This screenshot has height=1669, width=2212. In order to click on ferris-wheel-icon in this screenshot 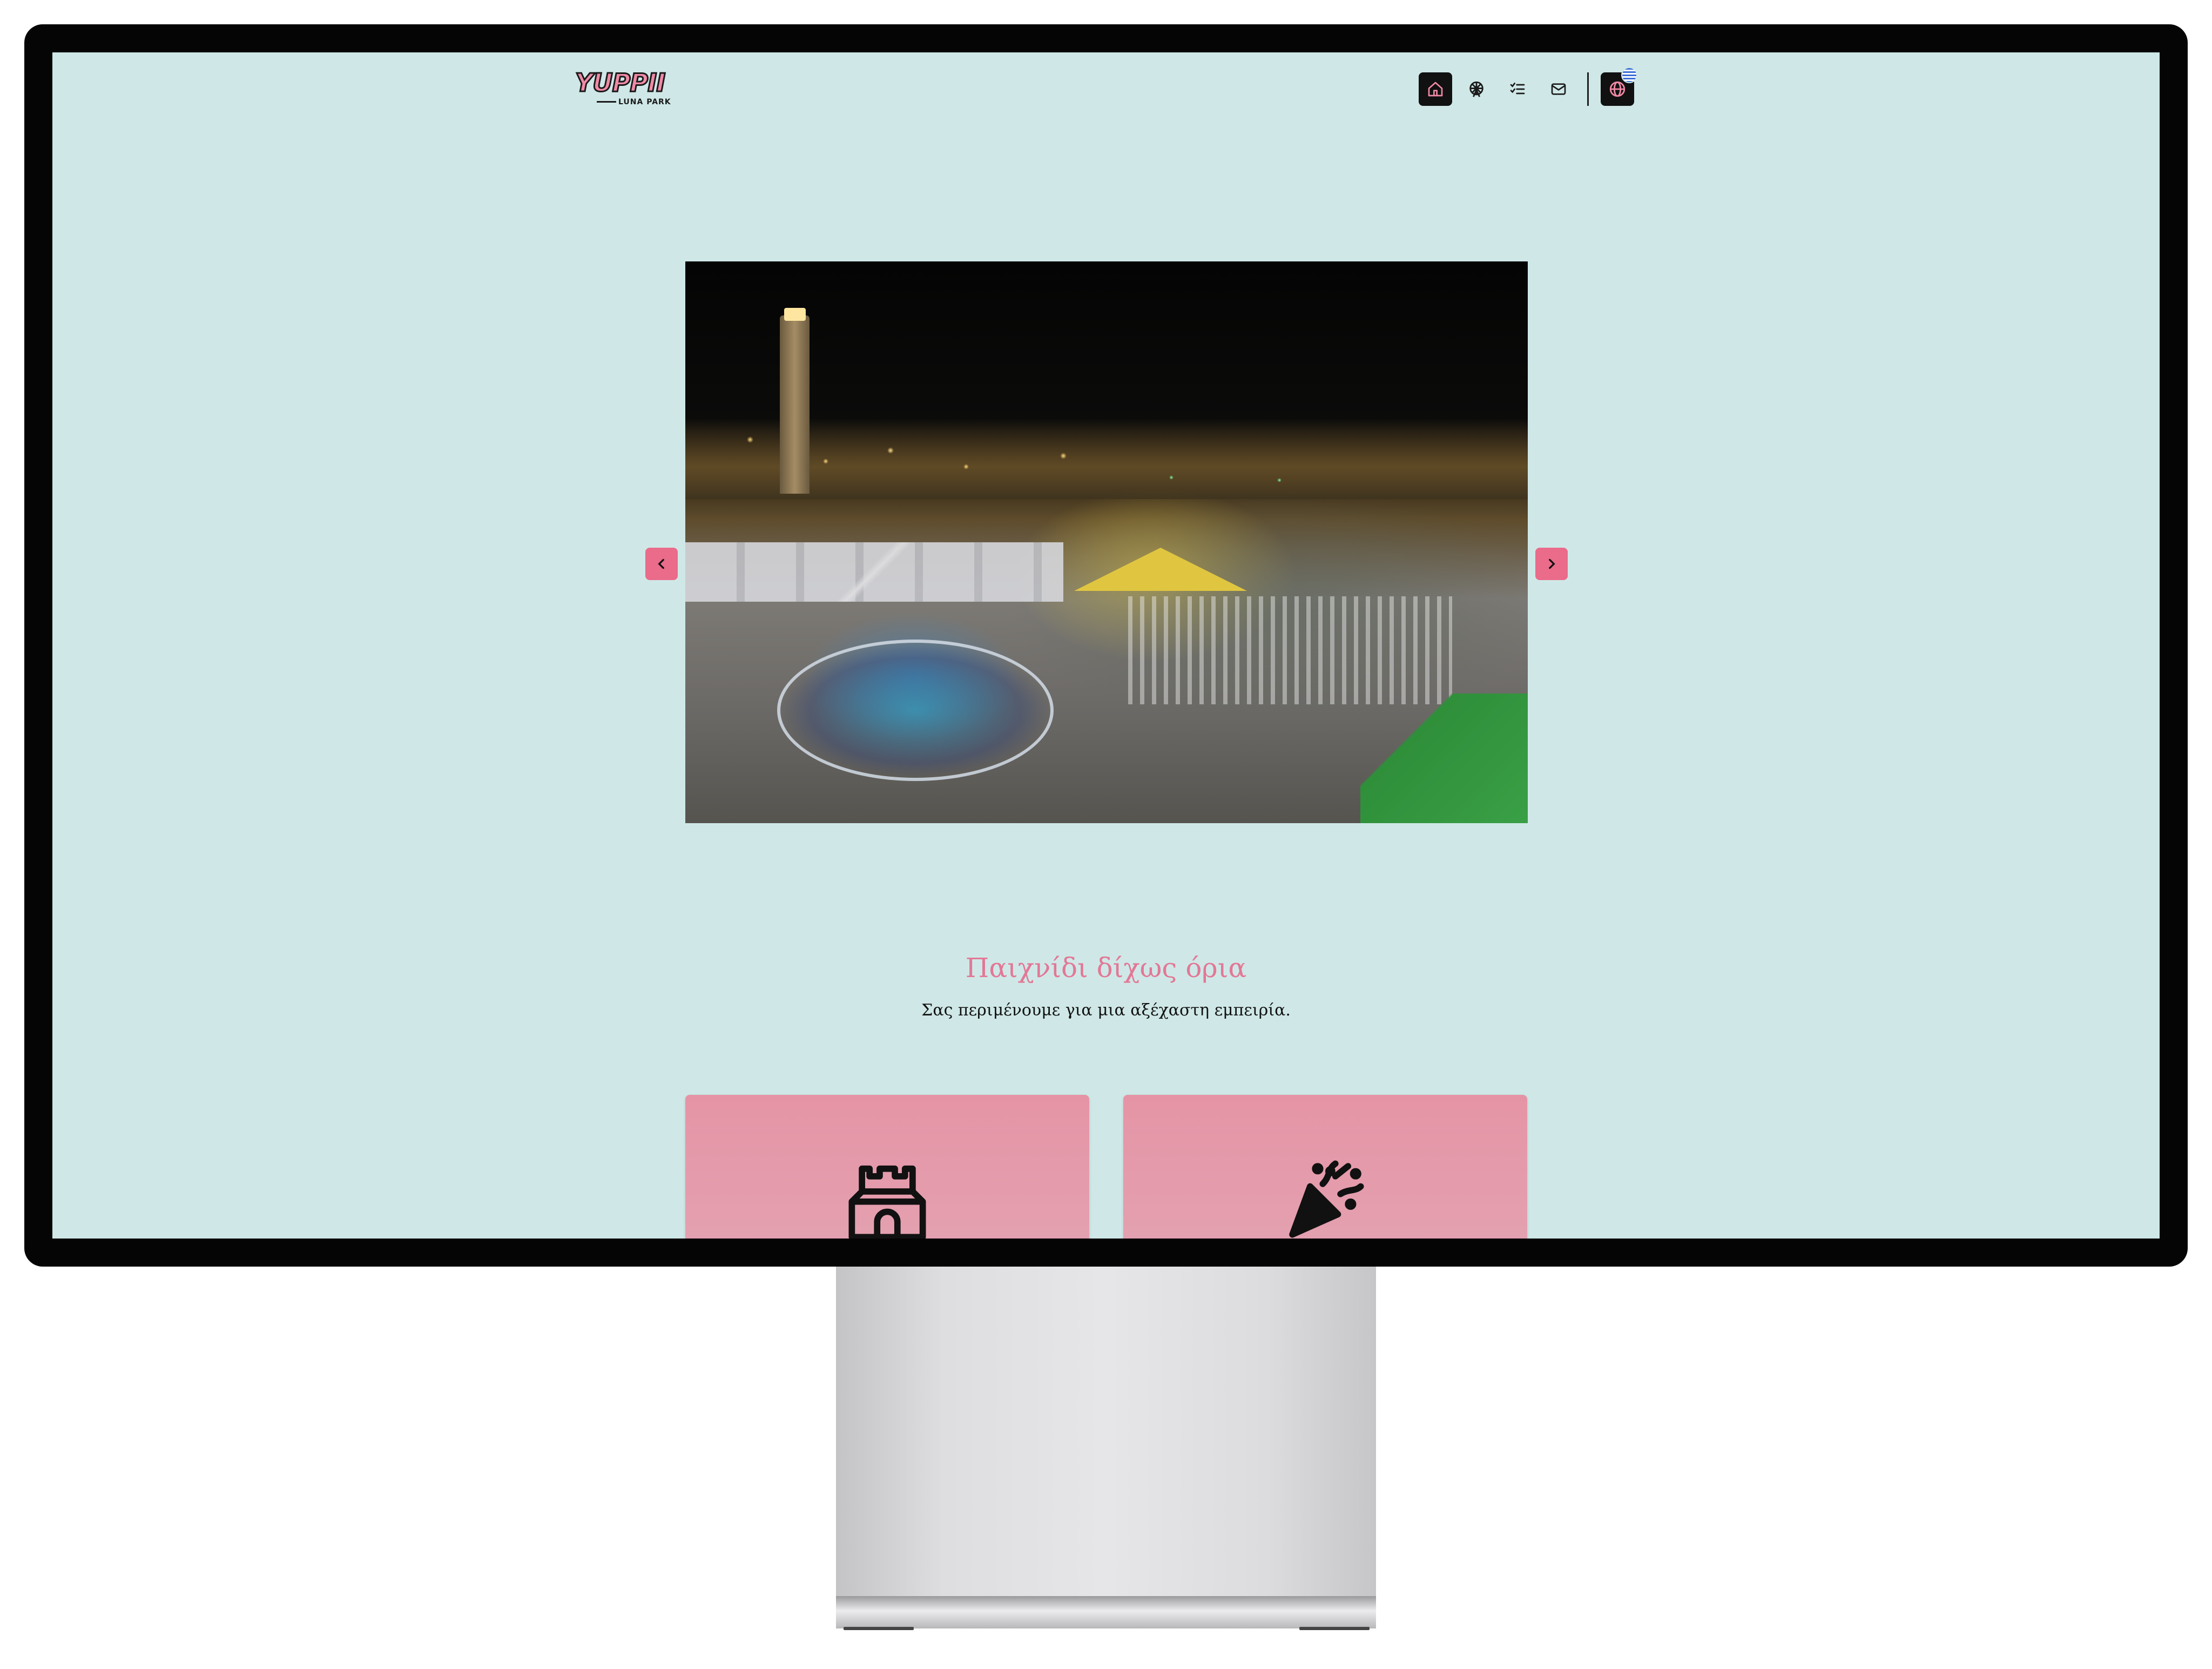, I will do `click(1476, 89)`.